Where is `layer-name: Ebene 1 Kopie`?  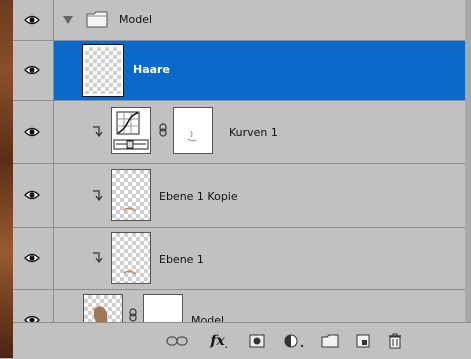 layer-name: Ebene 1 Kopie is located at coordinates (198, 196).